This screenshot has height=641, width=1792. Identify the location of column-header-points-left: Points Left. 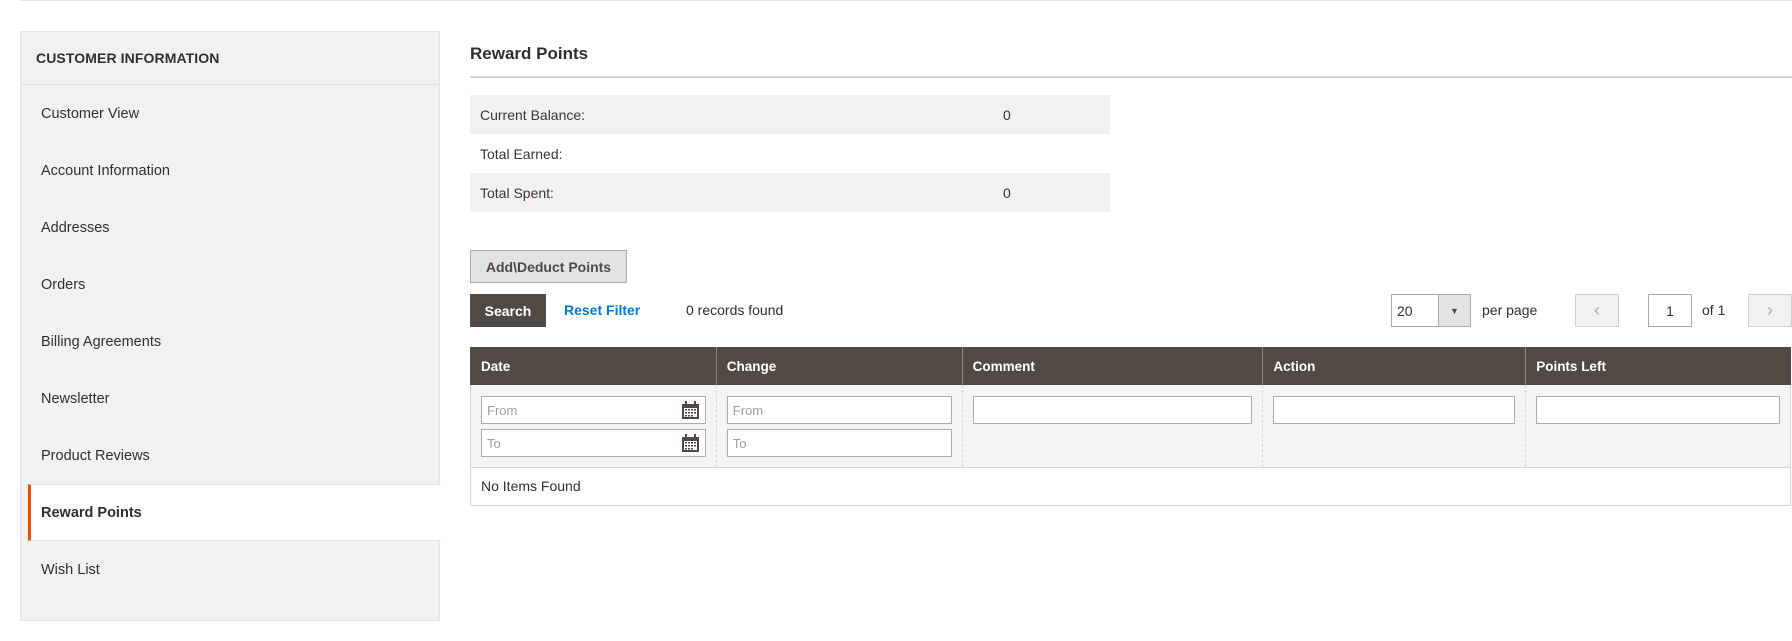
(1658, 366).